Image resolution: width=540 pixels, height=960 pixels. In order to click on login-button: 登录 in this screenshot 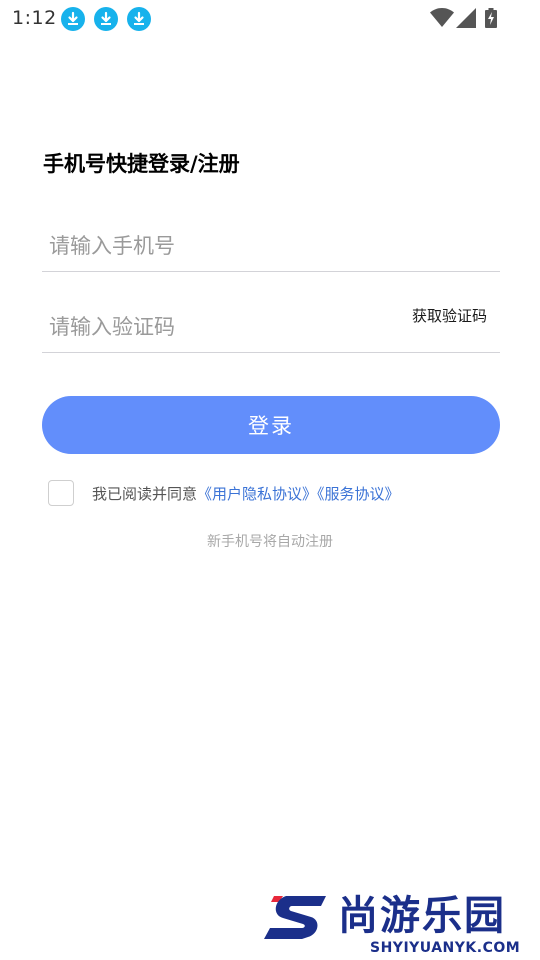, I will do `click(271, 425)`.